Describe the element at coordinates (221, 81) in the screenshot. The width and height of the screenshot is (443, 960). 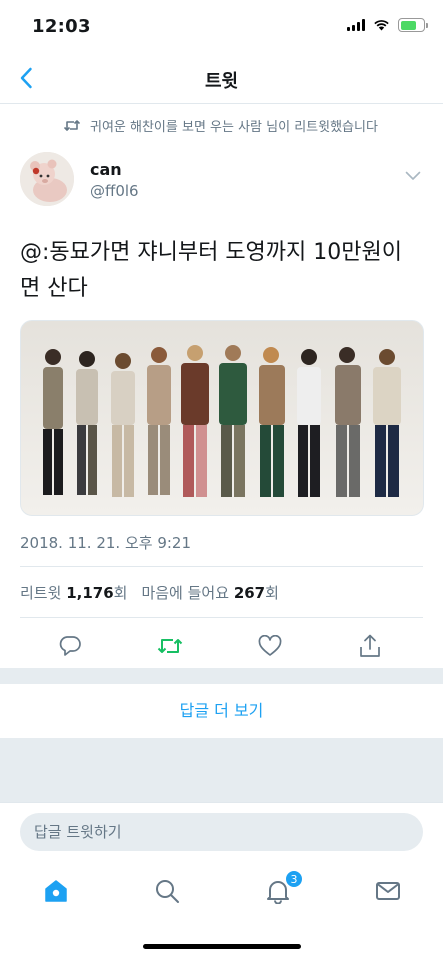
I see `page-title: 트윗` at that location.